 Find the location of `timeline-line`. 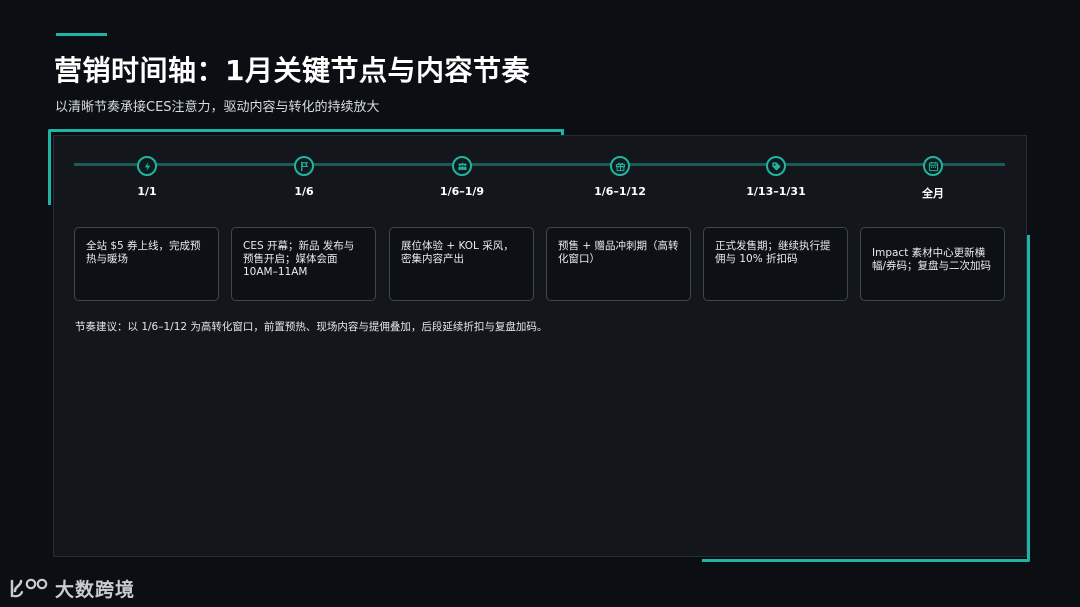

timeline-line is located at coordinates (539, 164).